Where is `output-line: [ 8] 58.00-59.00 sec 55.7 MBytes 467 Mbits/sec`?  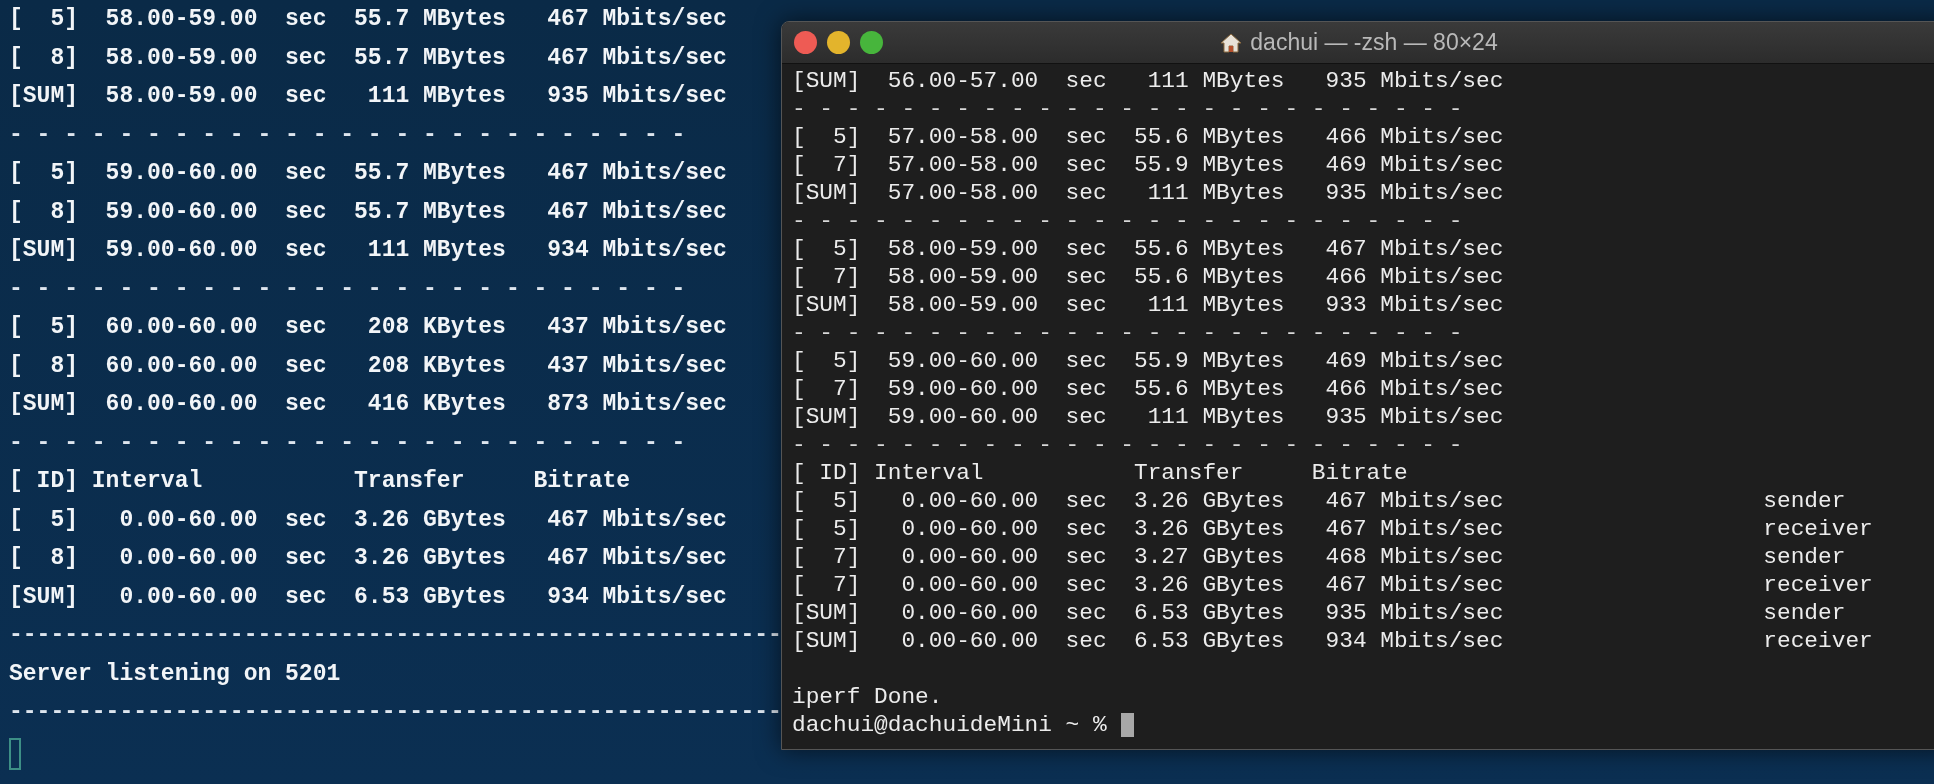
output-line: [ 8] 58.00-59.00 sec 55.7 MBytes 467 Mbits/sec is located at coordinates (368, 58).